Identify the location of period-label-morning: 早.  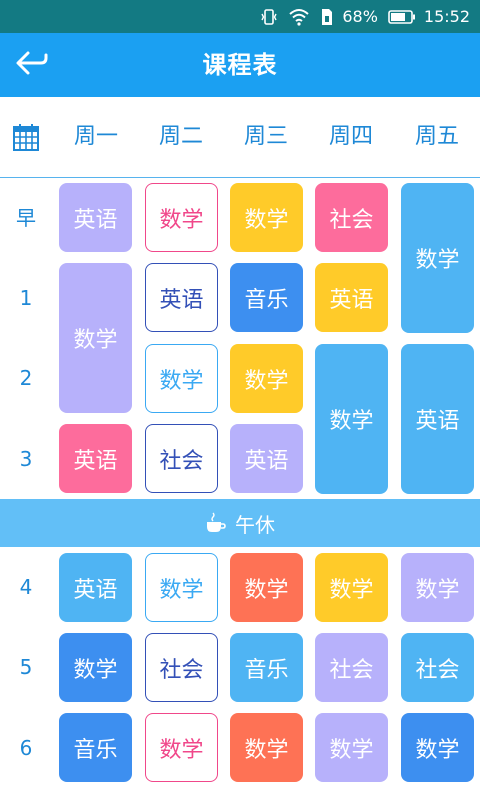
(26, 218).